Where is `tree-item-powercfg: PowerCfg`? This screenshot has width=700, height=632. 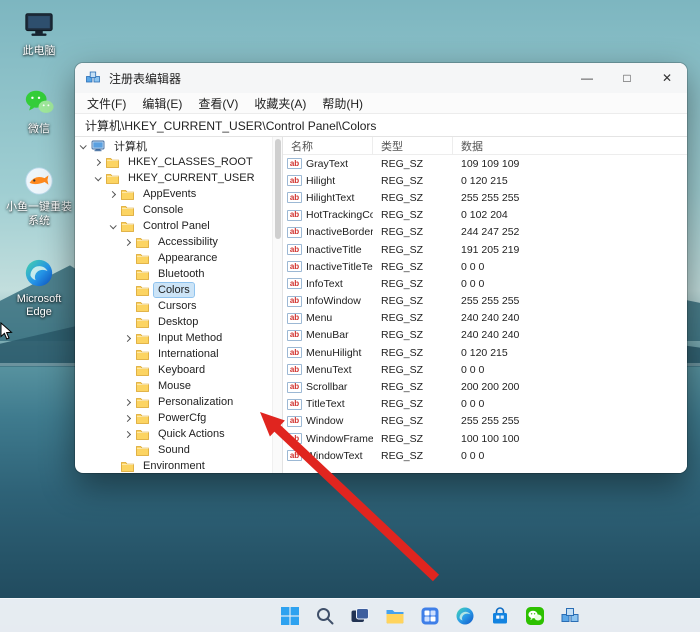 tree-item-powercfg: PowerCfg is located at coordinates (173, 418).